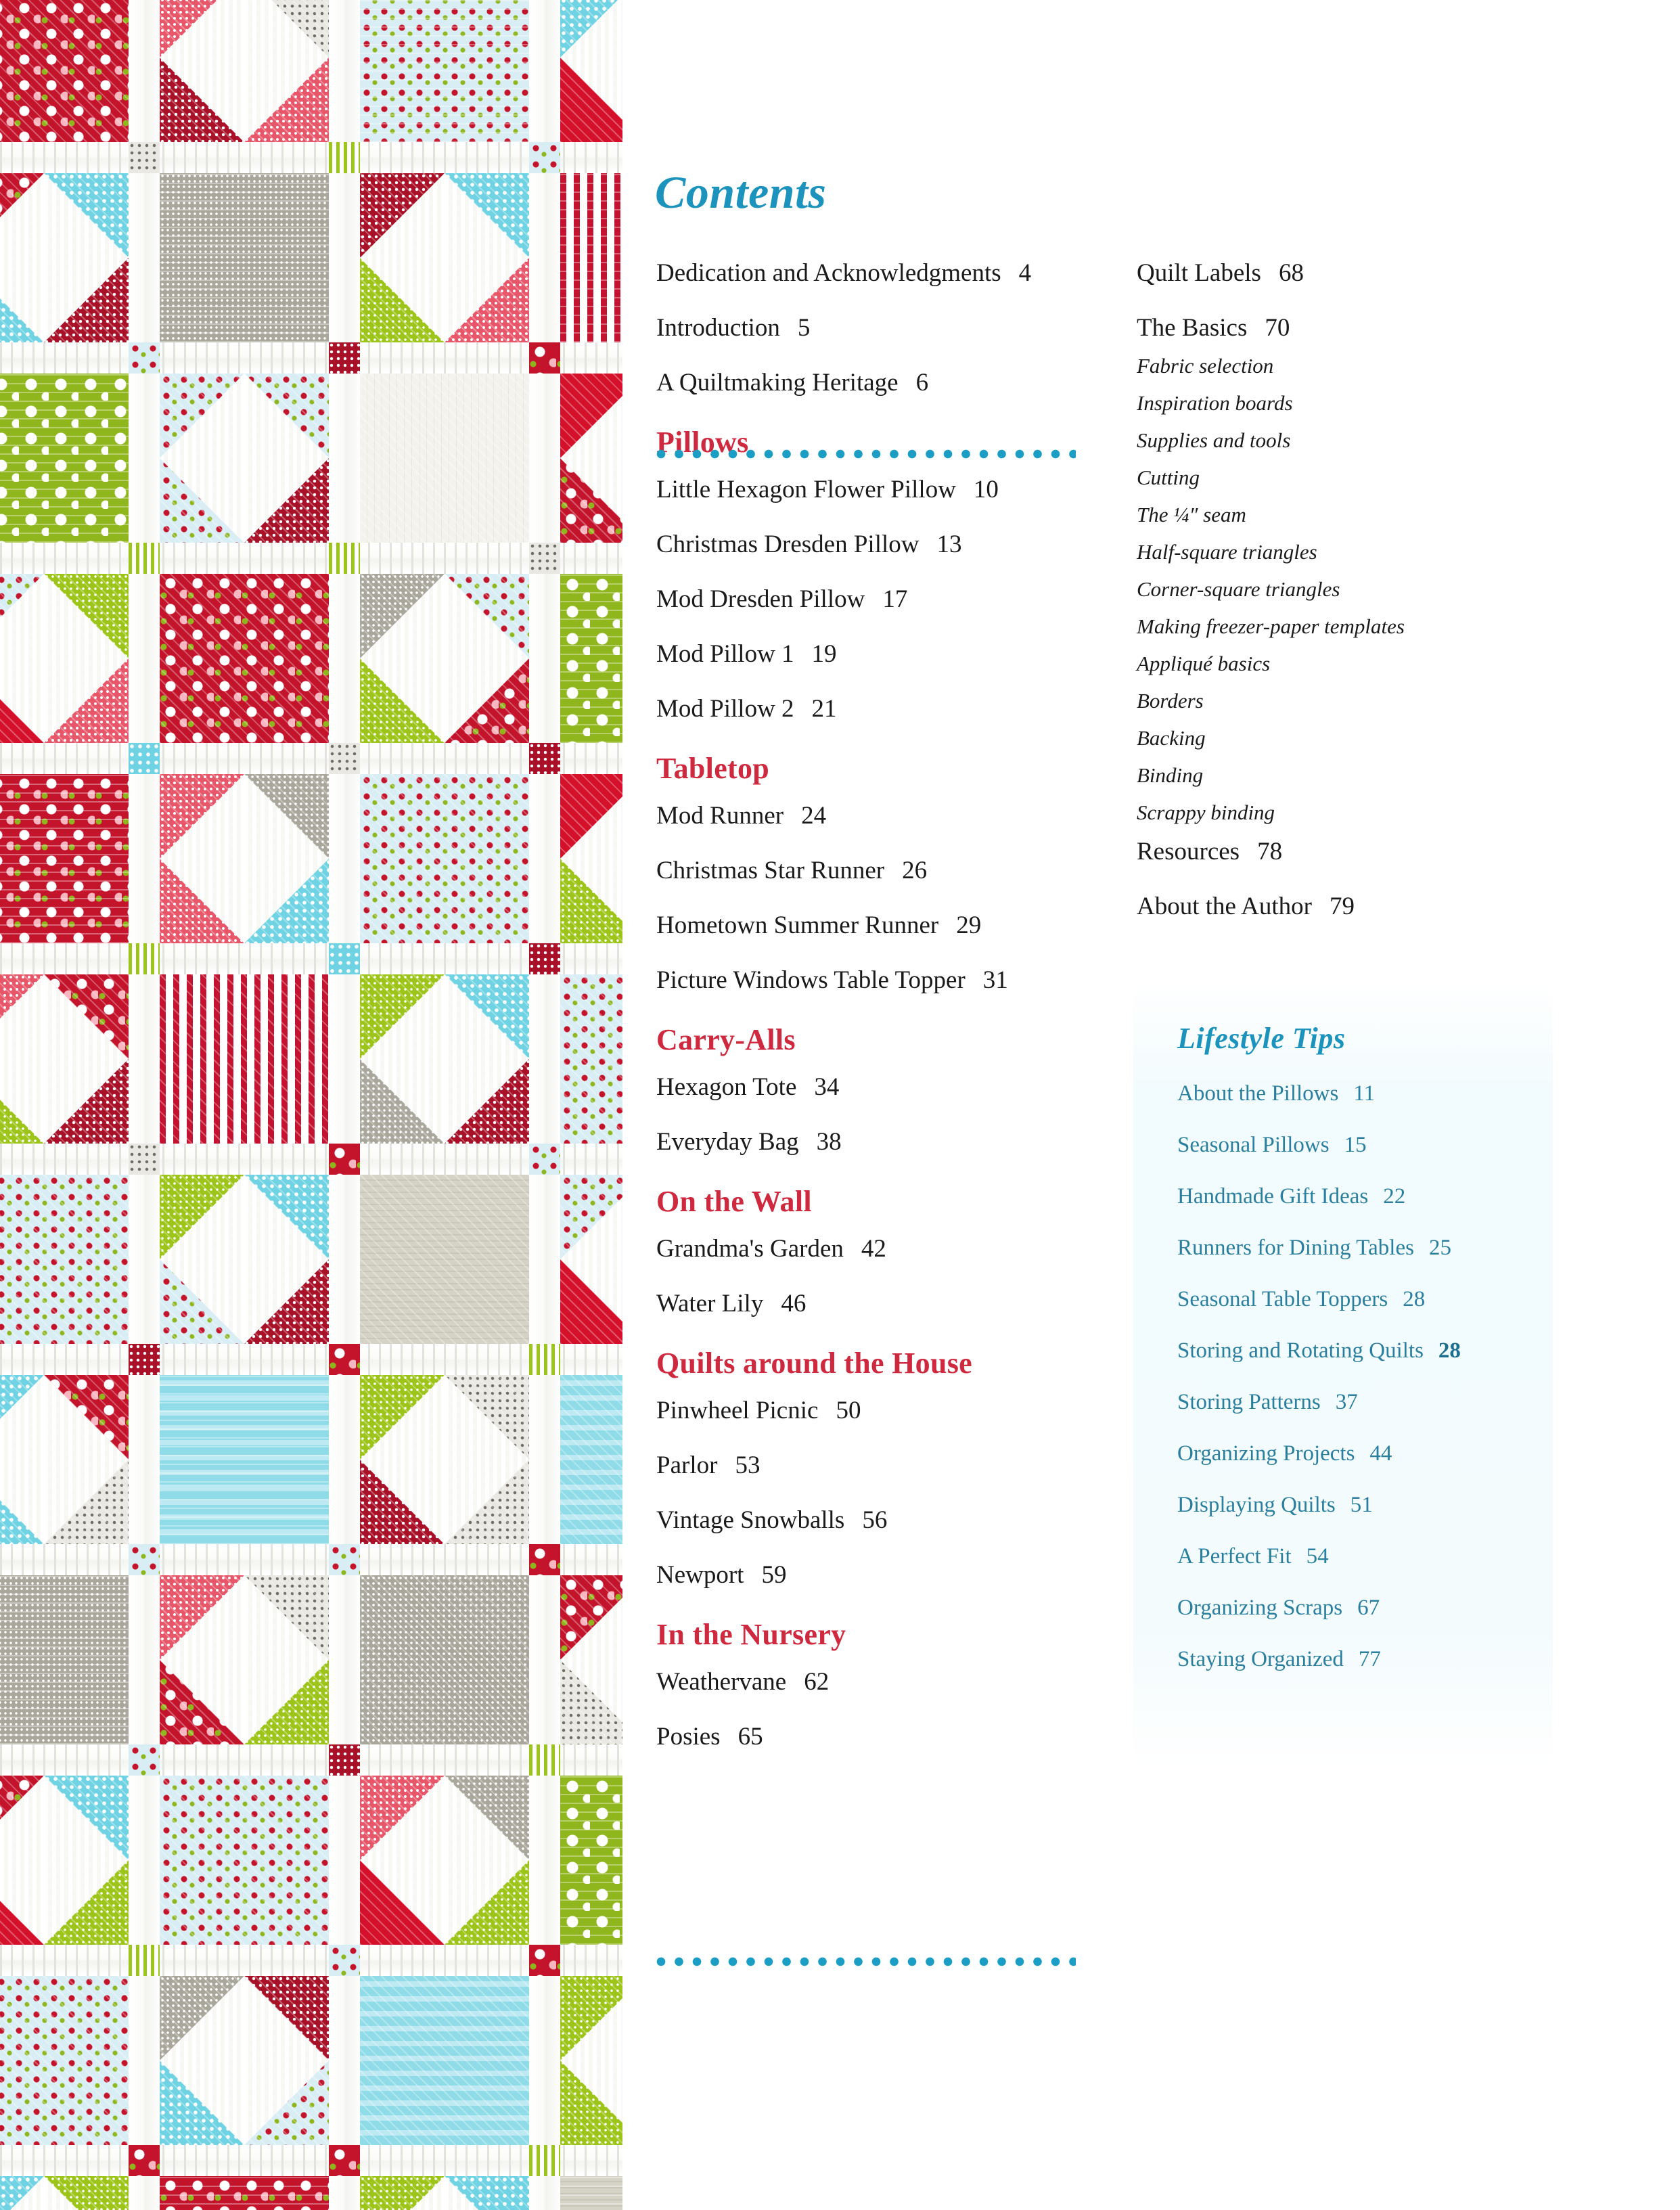 This screenshot has height=2210, width=1680. I want to click on section-heading: On the Wall, so click(734, 1201).